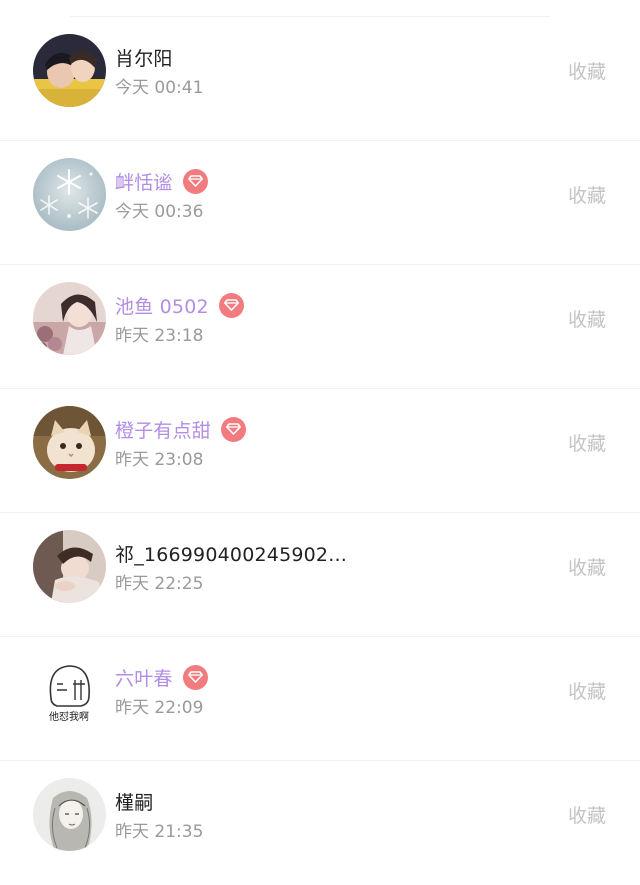  Describe the element at coordinates (144, 181) in the screenshot. I see `visitor-name: 衅恬谧` at that location.